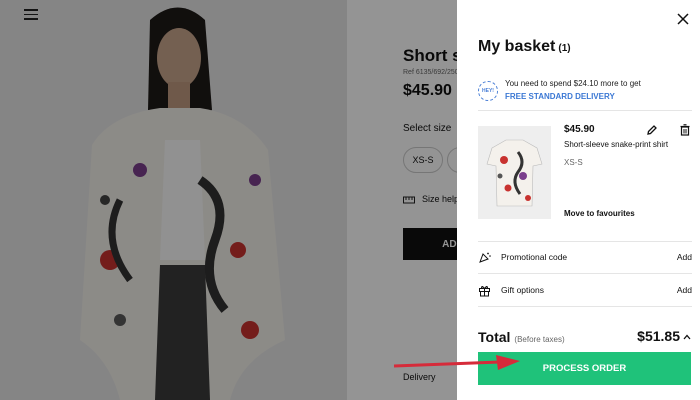  Describe the element at coordinates (599, 213) in the screenshot. I see `move-to-favourites-link: Move to favourites` at that location.